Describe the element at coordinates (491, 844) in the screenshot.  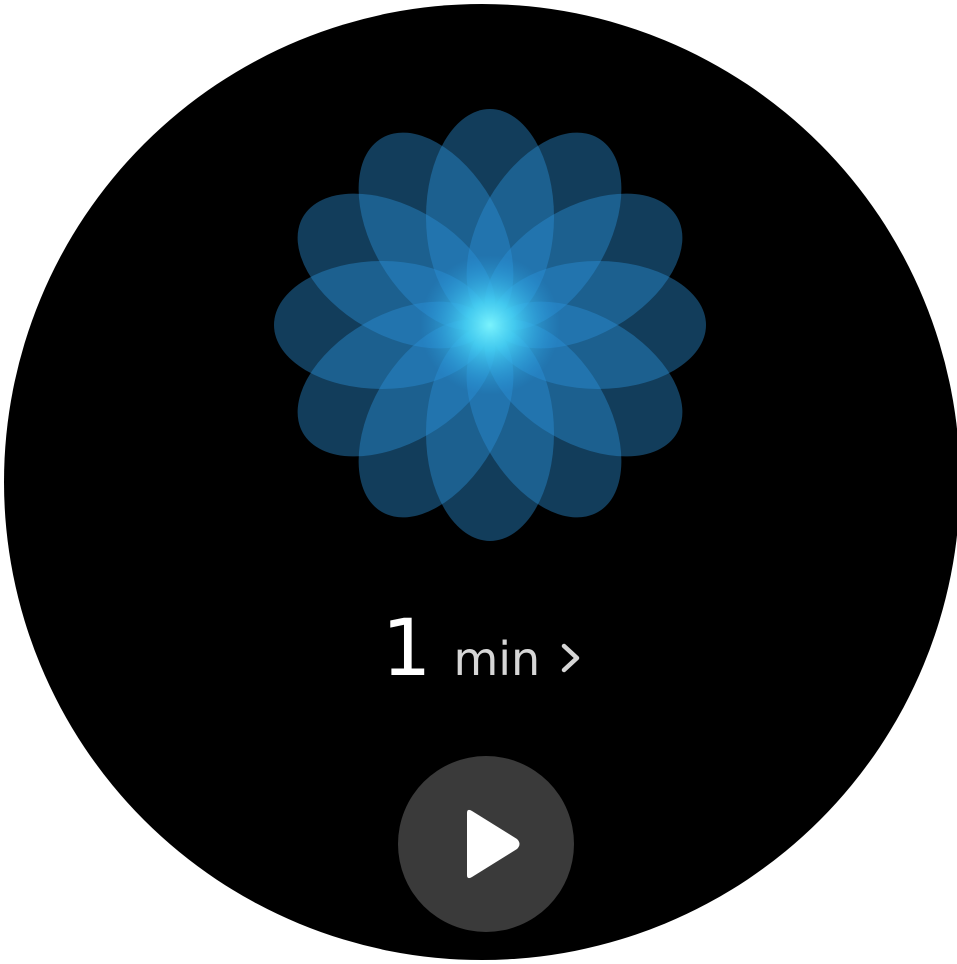
I see `play-icon` at that location.